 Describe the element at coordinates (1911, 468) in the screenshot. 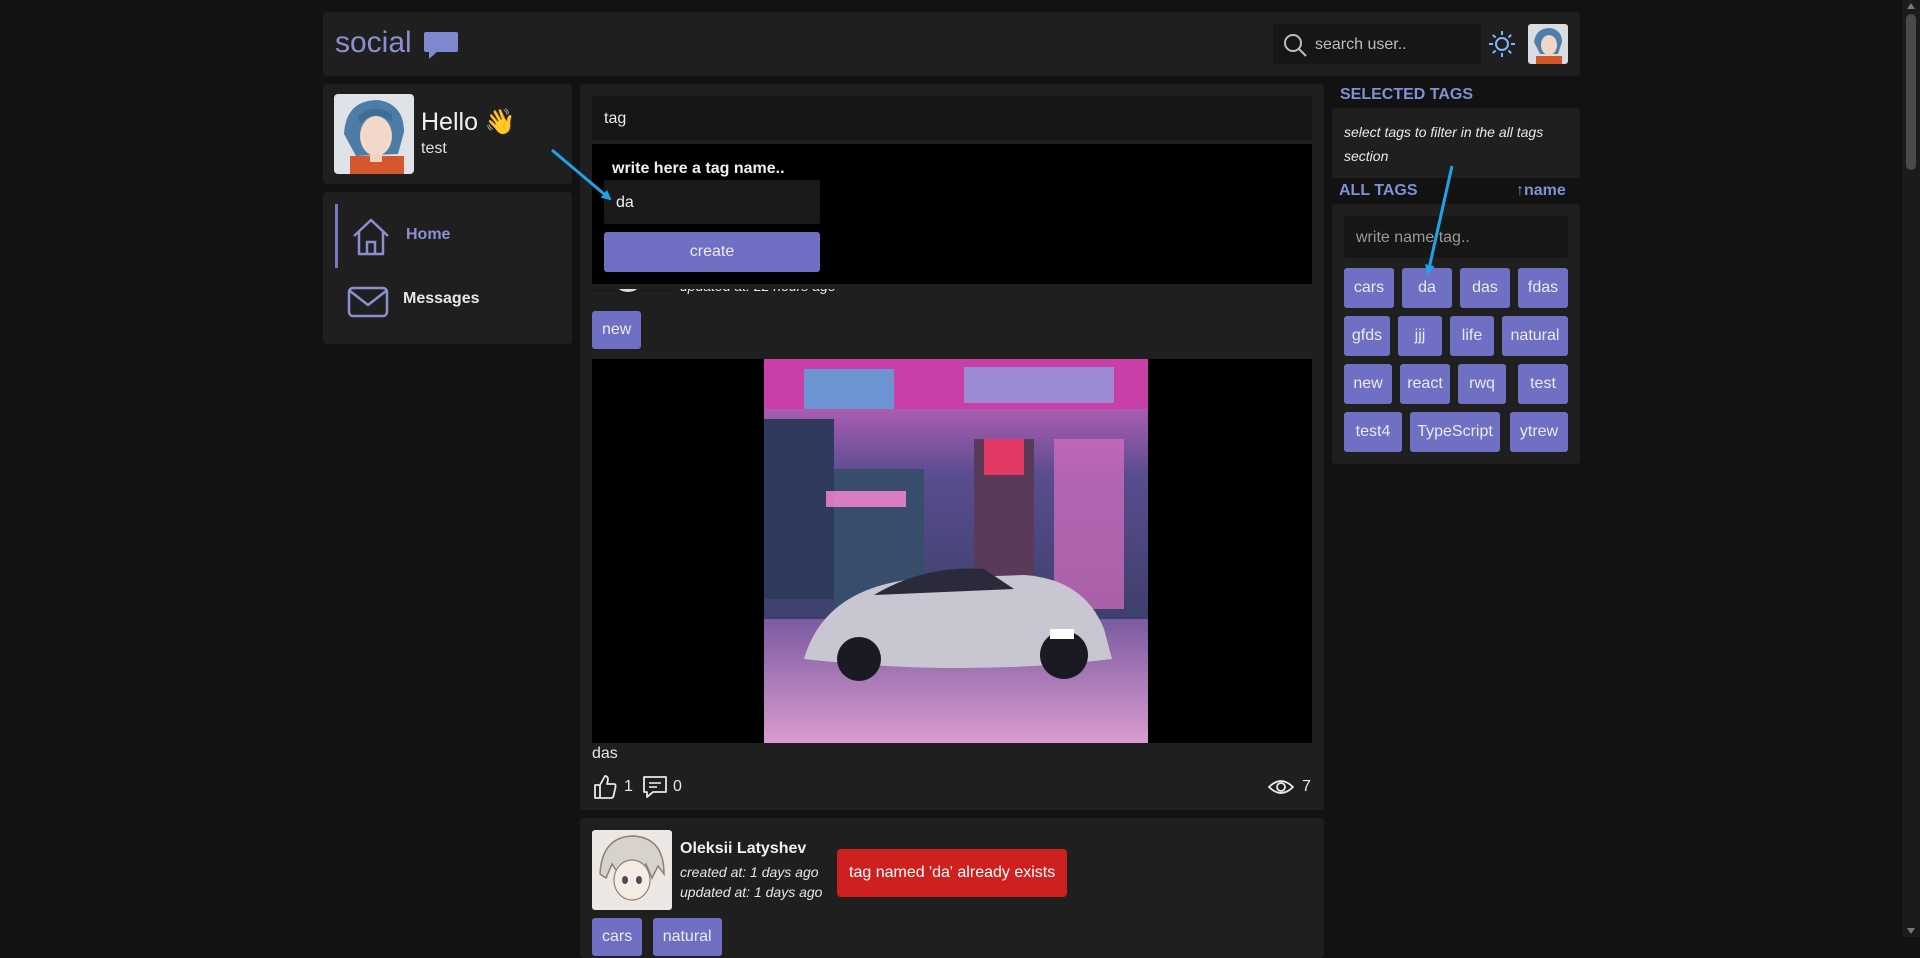

I see `page-scrollbar` at that location.